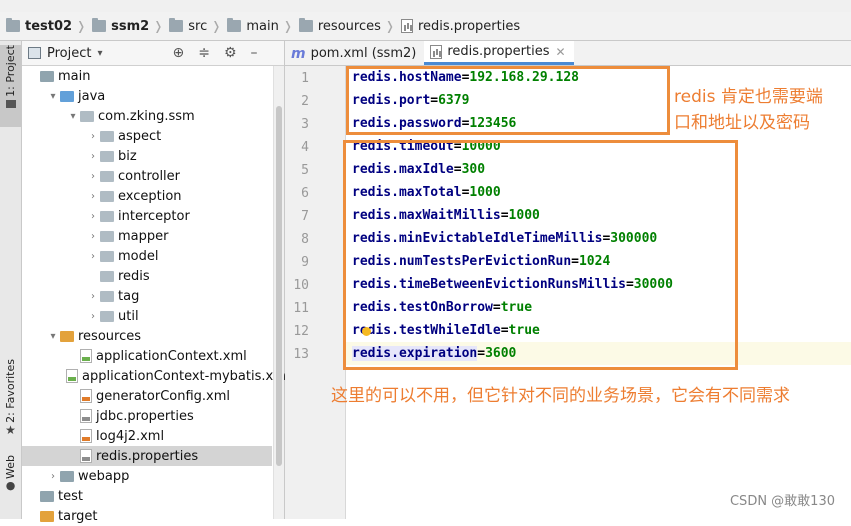 This screenshot has height=526, width=851. Describe the element at coordinates (150, 196) in the screenshot. I see `tree-item-label: exception` at that location.